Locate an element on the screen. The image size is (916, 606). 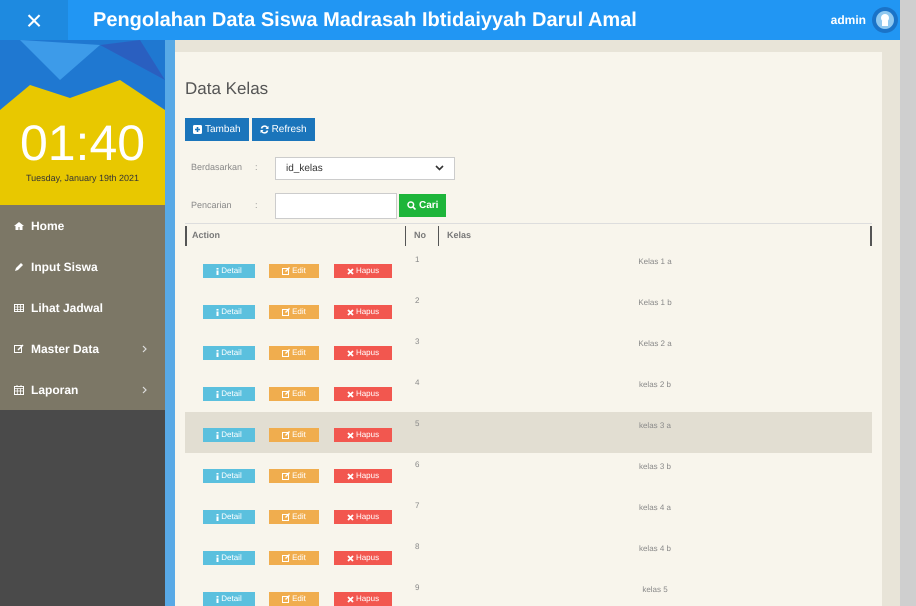
table-cell: kelas 5 is located at coordinates (655, 589).